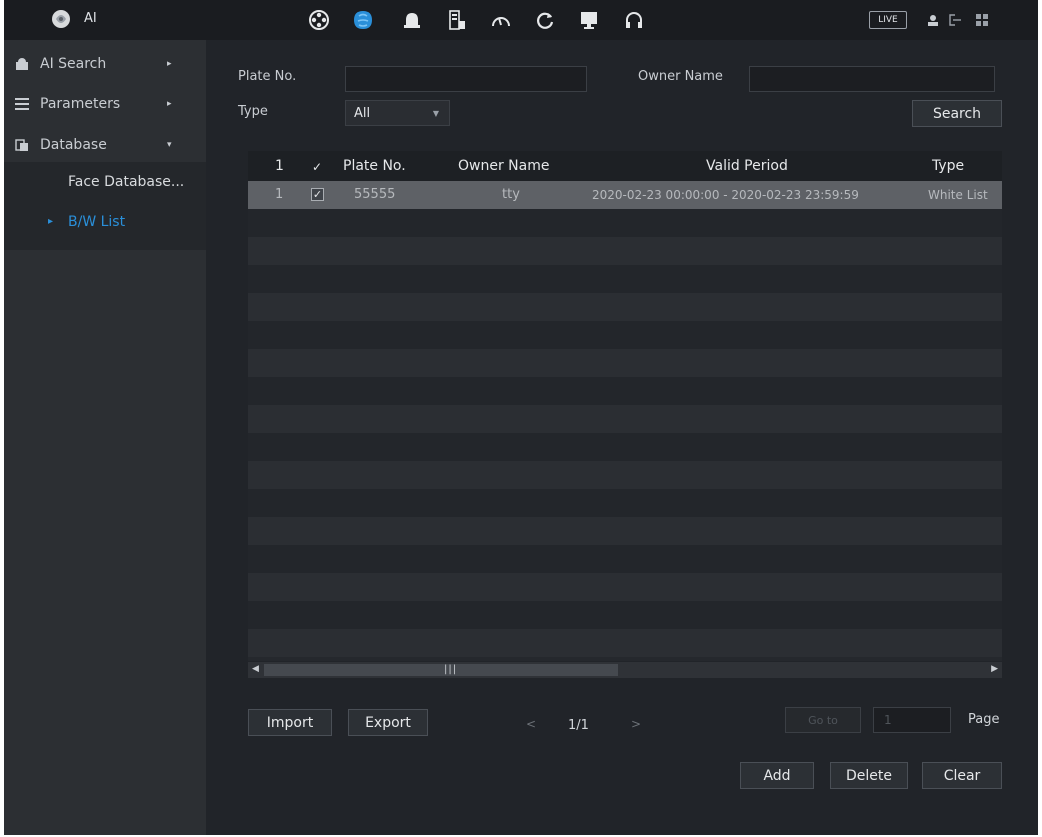 This screenshot has height=837, width=1042. I want to click on speed-gauge-icon, so click(501, 20).